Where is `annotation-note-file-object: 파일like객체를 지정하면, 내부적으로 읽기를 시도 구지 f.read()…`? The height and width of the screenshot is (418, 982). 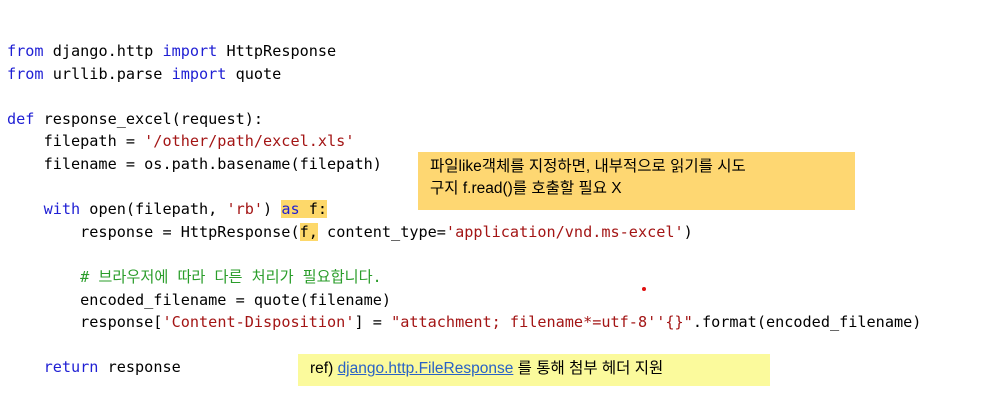
annotation-note-file-object: 파일like객체를 지정하면, 내부적으로 읽기를 시도 구지 f.read()… is located at coordinates (636, 181).